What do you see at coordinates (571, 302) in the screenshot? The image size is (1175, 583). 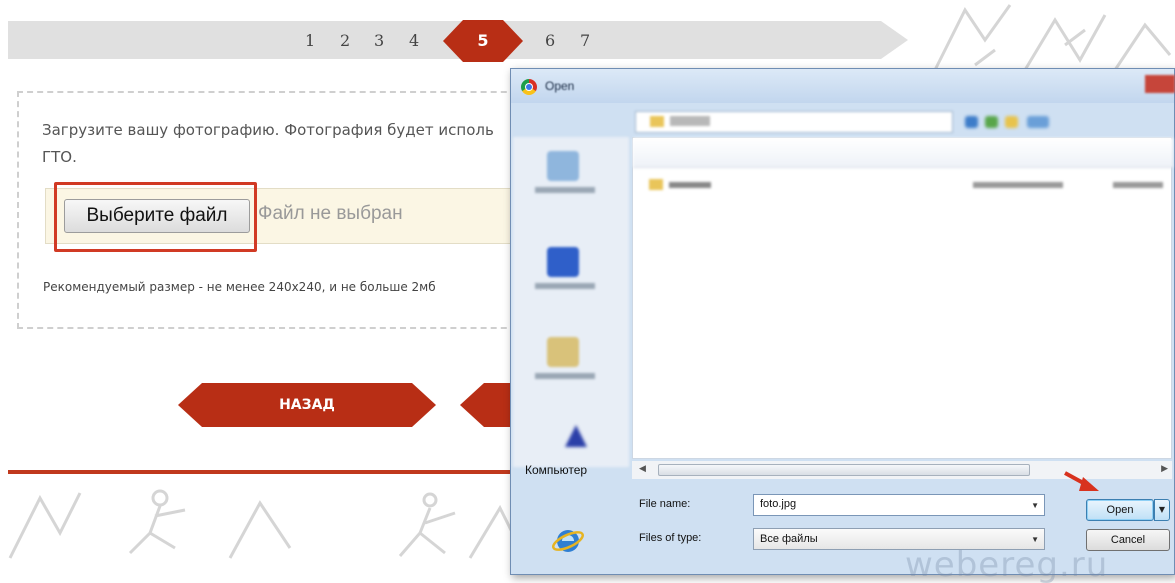 I see `places-pane` at bounding box center [571, 302].